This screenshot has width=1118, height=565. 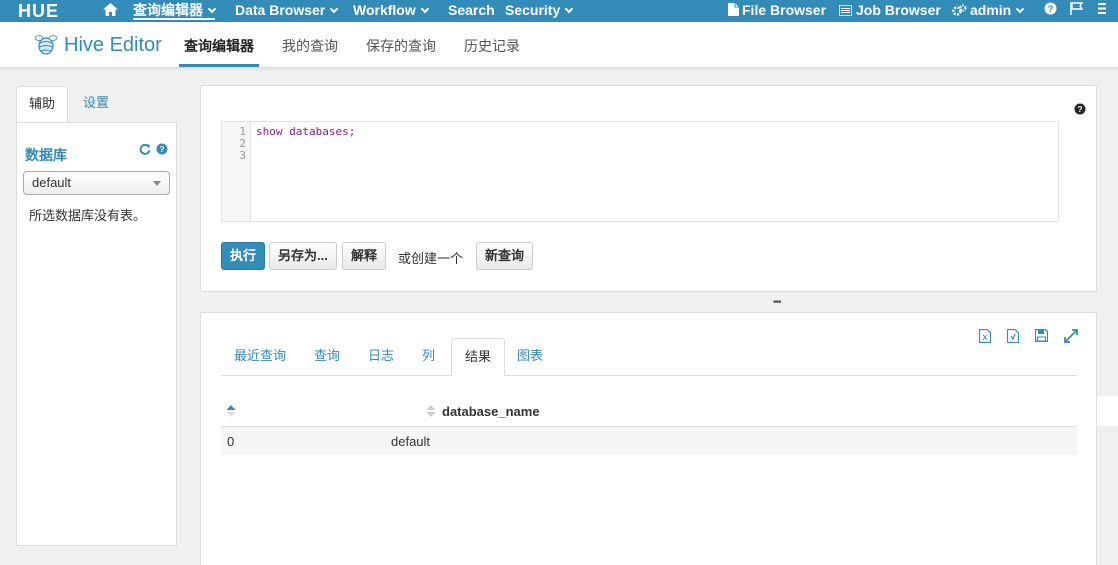 I want to click on table-row: 0 default, so click(x=649, y=441).